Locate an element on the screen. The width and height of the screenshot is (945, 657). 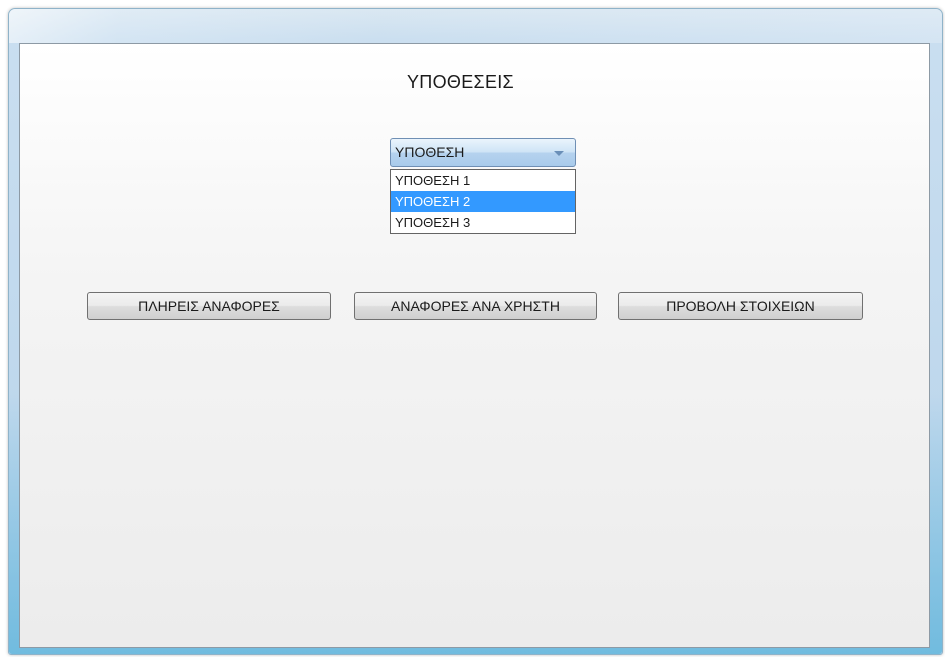
reports-per-user-button: ΑΝΑΦΟΡΕΣ ΑΝΑ ΧΡΗΣΤΗ is located at coordinates (475, 306).